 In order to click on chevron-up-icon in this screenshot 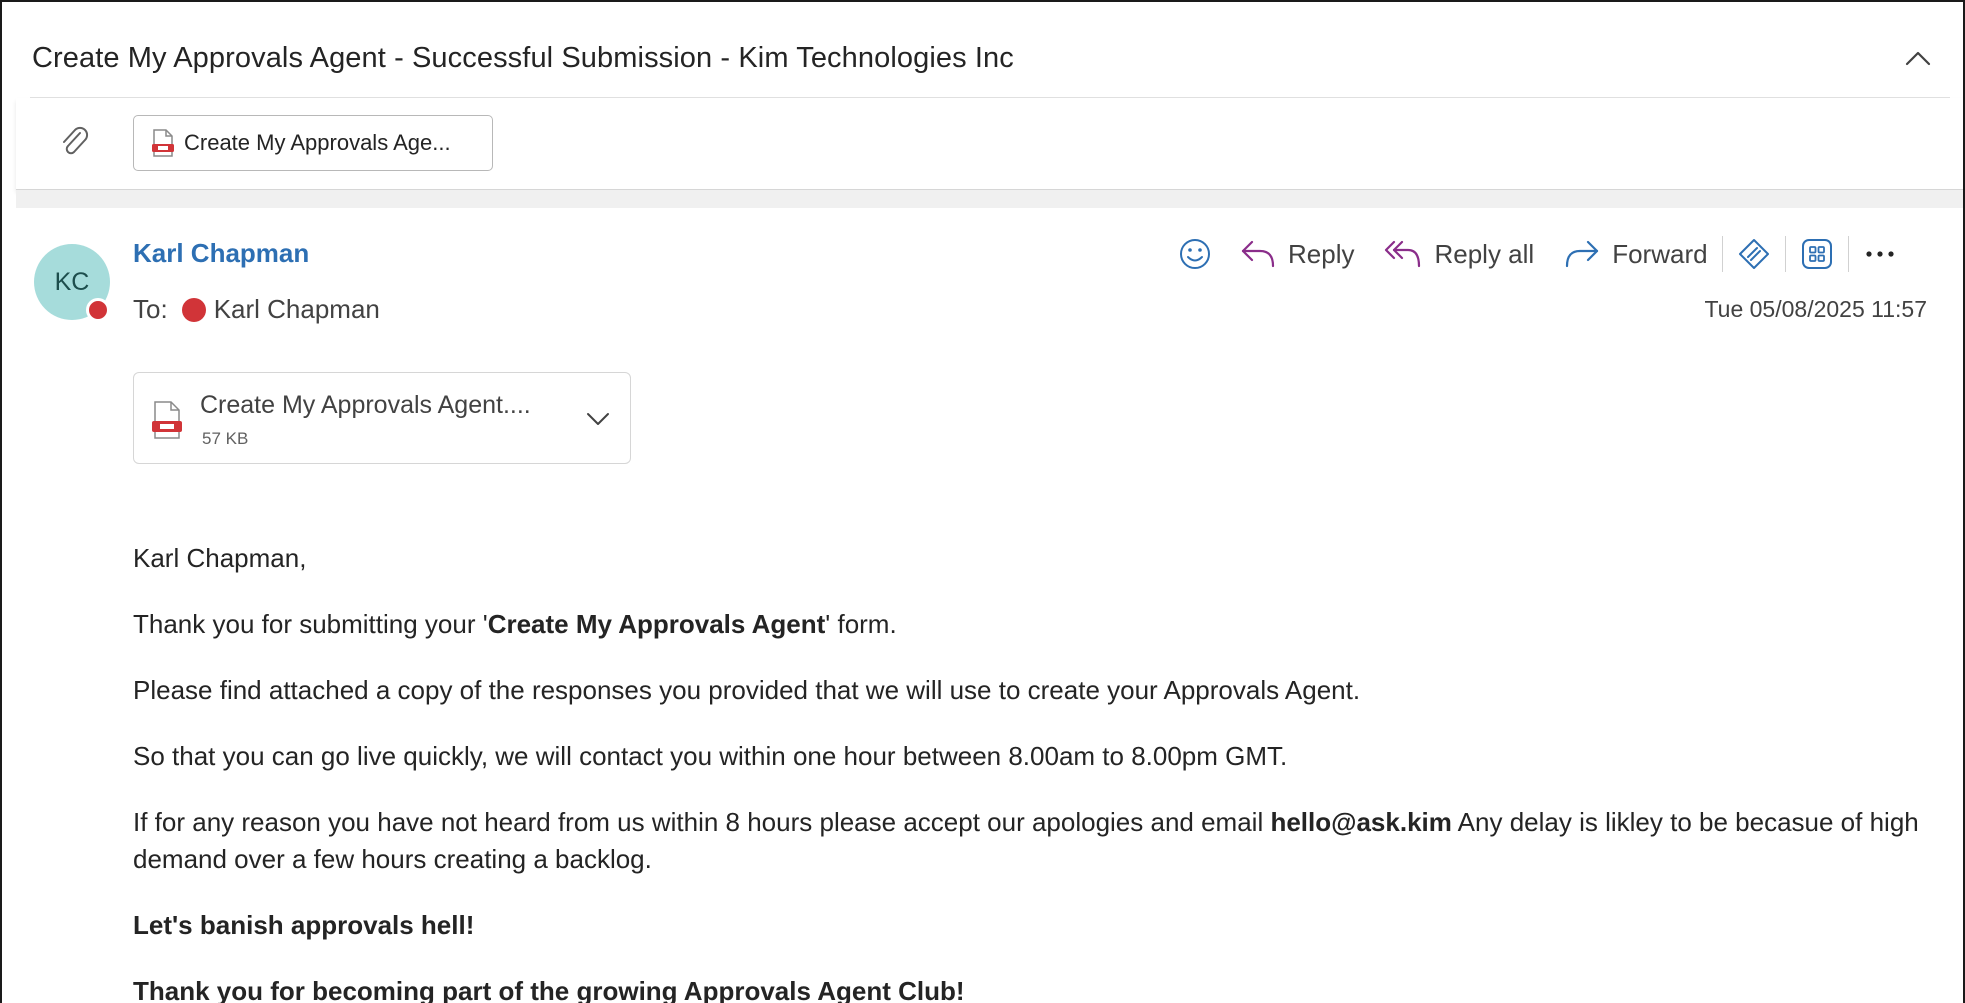, I will do `click(1918, 58)`.